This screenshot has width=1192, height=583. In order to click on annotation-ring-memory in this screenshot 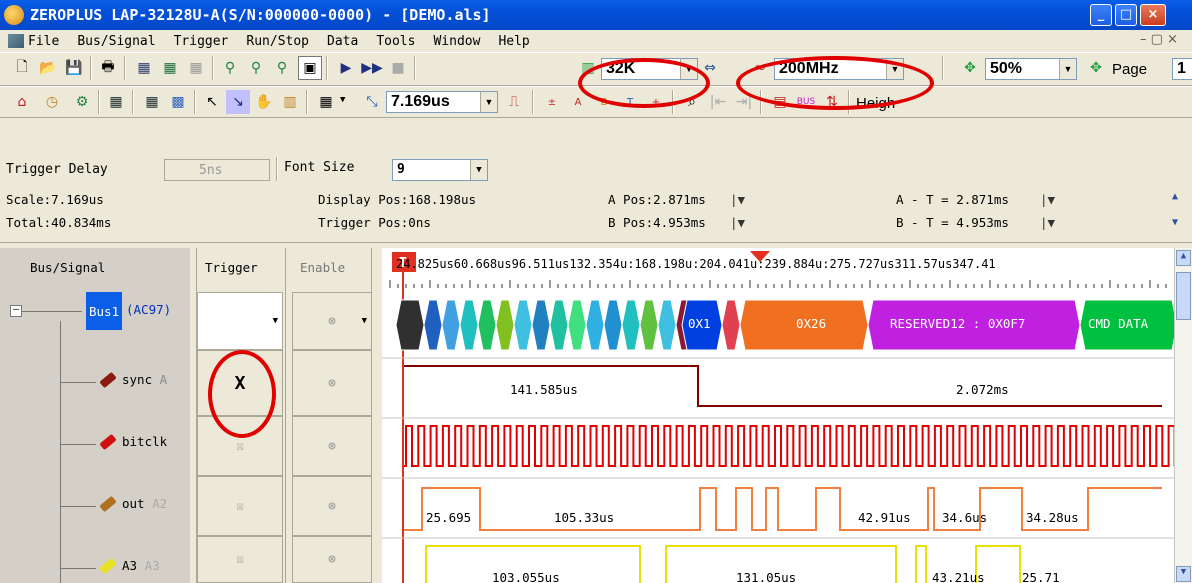, I will do `click(644, 83)`.